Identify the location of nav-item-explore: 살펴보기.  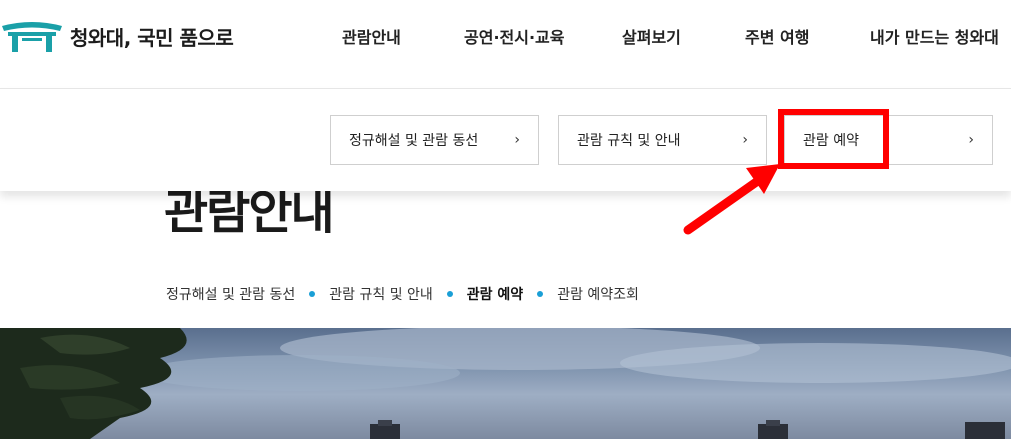
(651, 37).